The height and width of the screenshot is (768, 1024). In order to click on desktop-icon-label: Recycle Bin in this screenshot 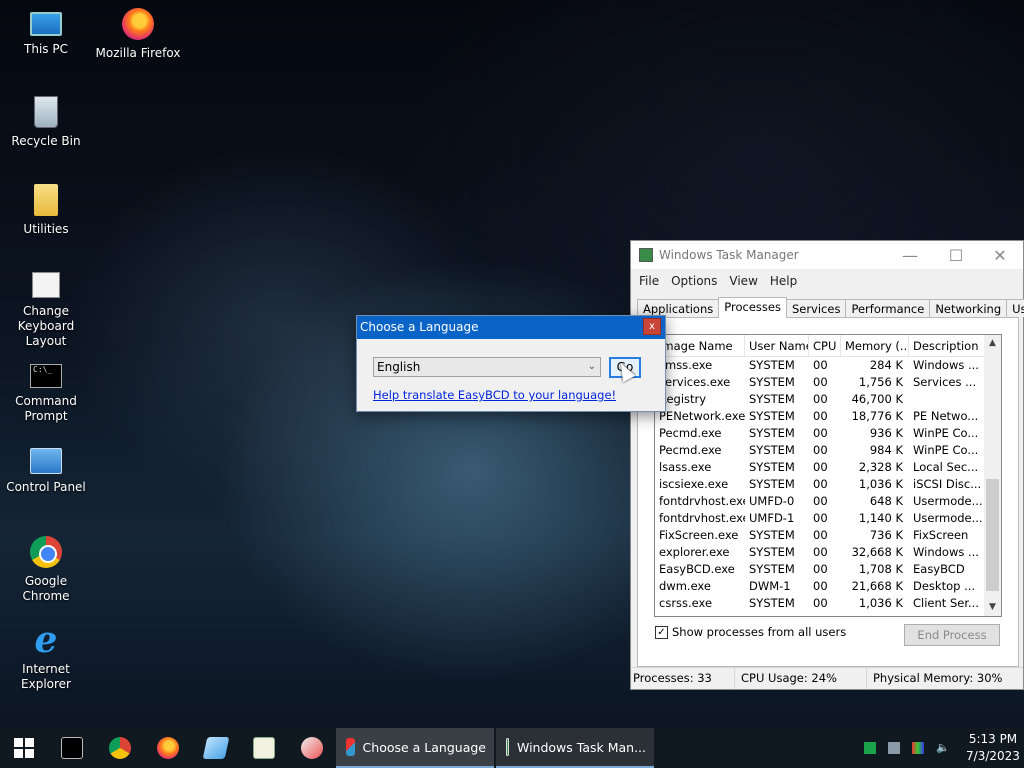, I will do `click(46, 141)`.